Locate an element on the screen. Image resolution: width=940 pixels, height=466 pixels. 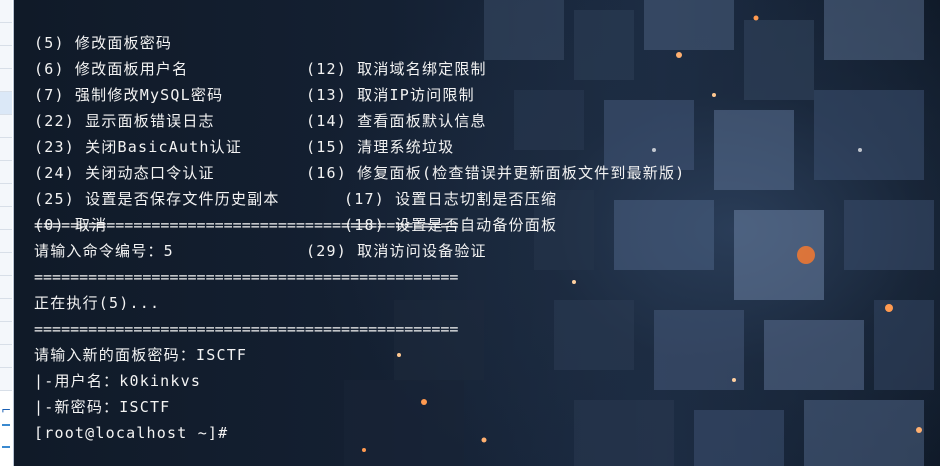
left-sidebar-strip: ⌐ is located at coordinates (7, 233).